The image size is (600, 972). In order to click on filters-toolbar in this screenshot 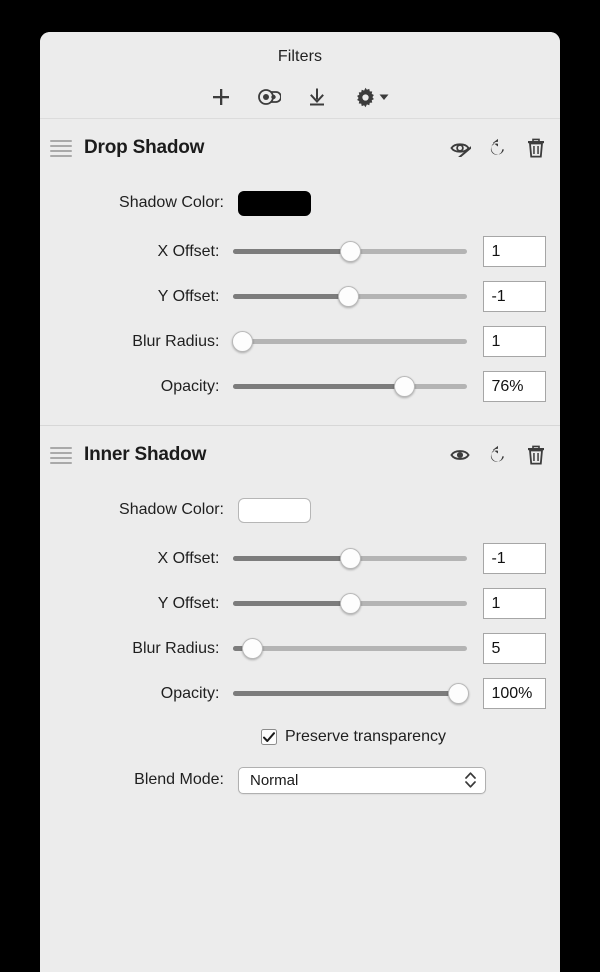, I will do `click(300, 97)`.